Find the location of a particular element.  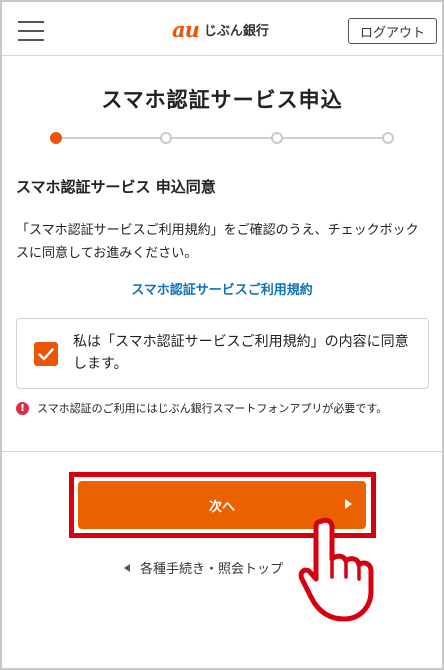

arrow-left-icon is located at coordinates (127, 567).